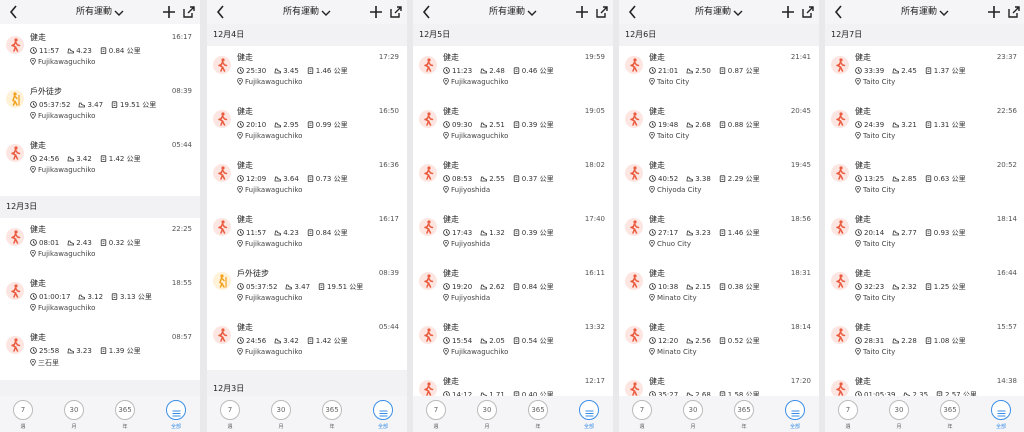 This screenshot has height=432, width=1024. I want to click on activity-item: 健走 17:20 35:27 2.68 1.58 公里, so click(719, 383).